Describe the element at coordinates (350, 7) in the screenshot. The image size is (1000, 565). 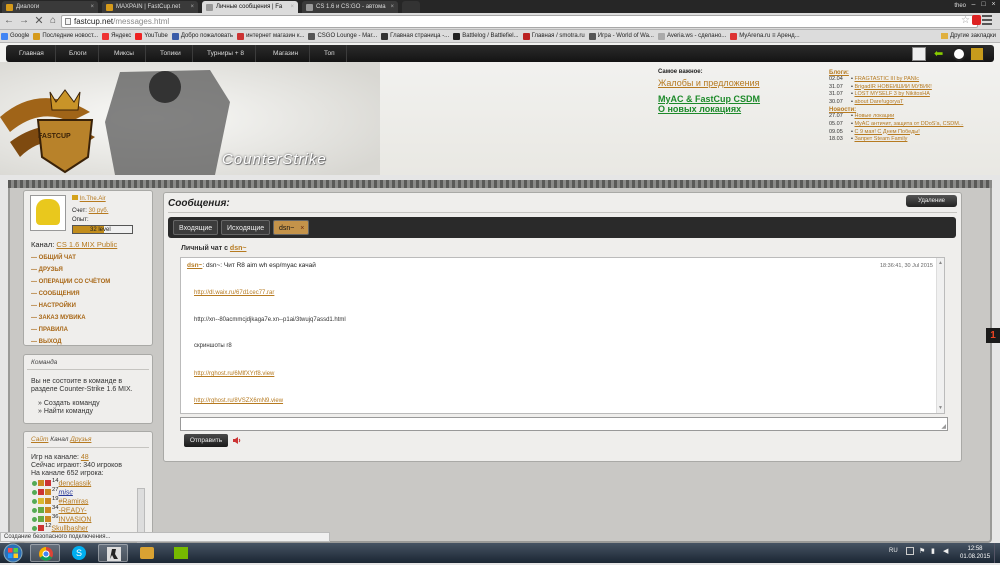
I see `browser-tab-cs16: CS 1.6 и CS:GO - автома ×` at that location.